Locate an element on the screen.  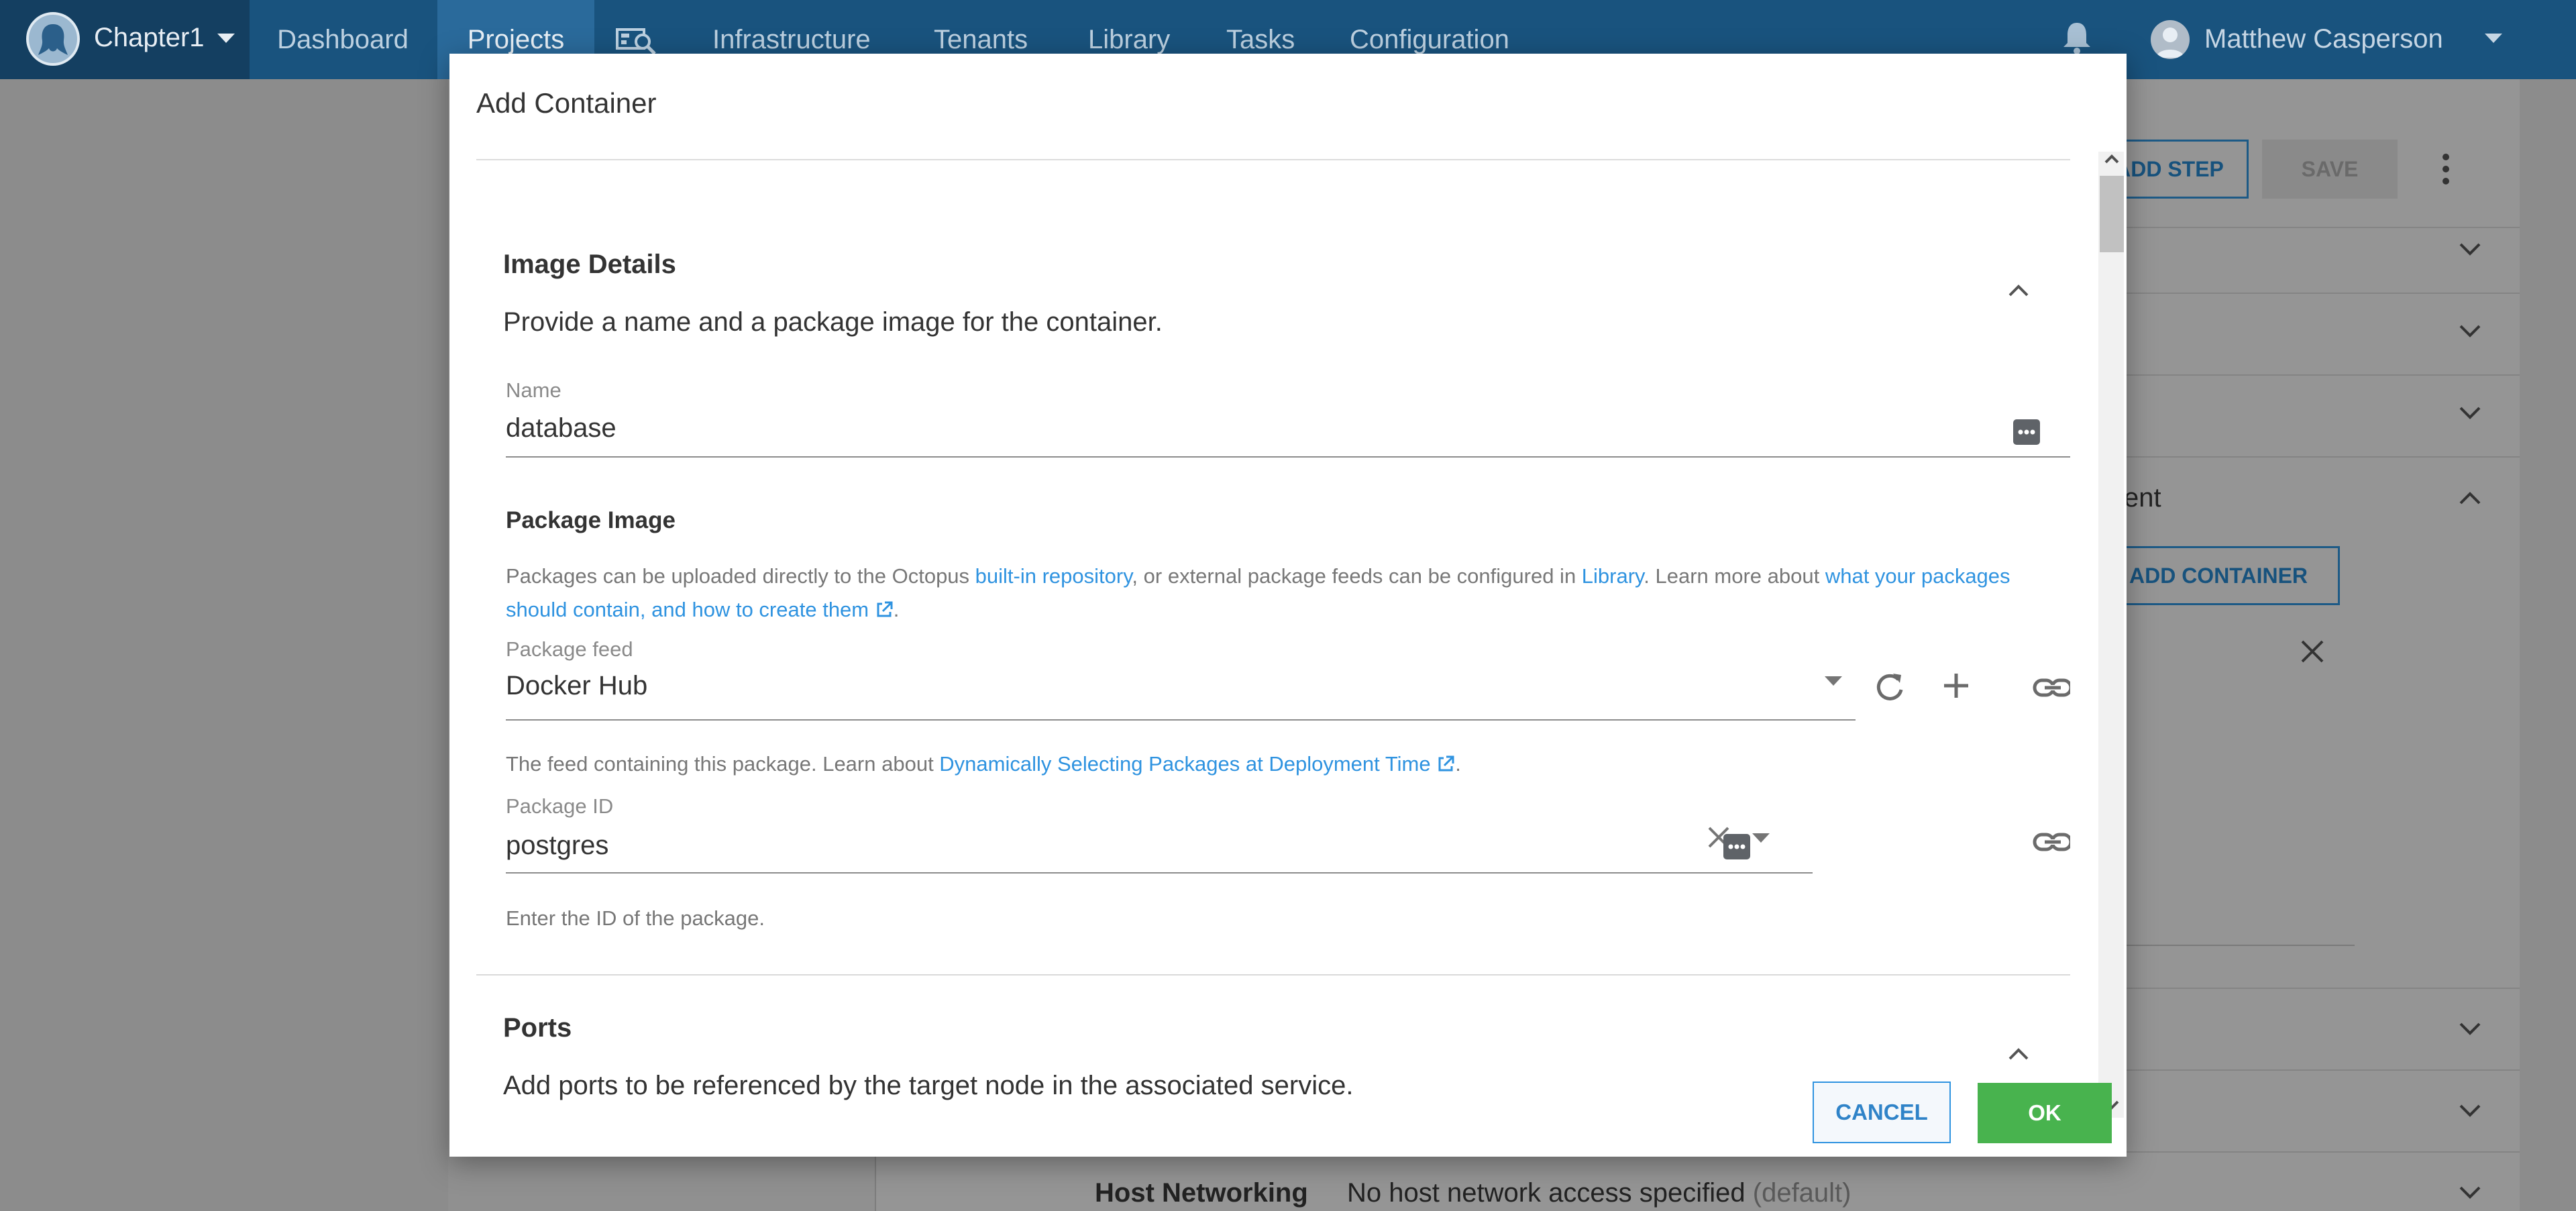
section-title-ports: Ports is located at coordinates (537, 1028).